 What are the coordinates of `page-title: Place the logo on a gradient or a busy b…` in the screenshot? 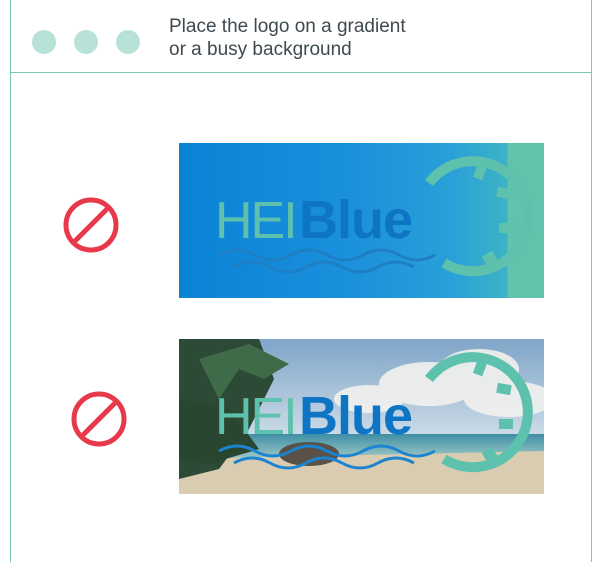 It's located at (287, 38).